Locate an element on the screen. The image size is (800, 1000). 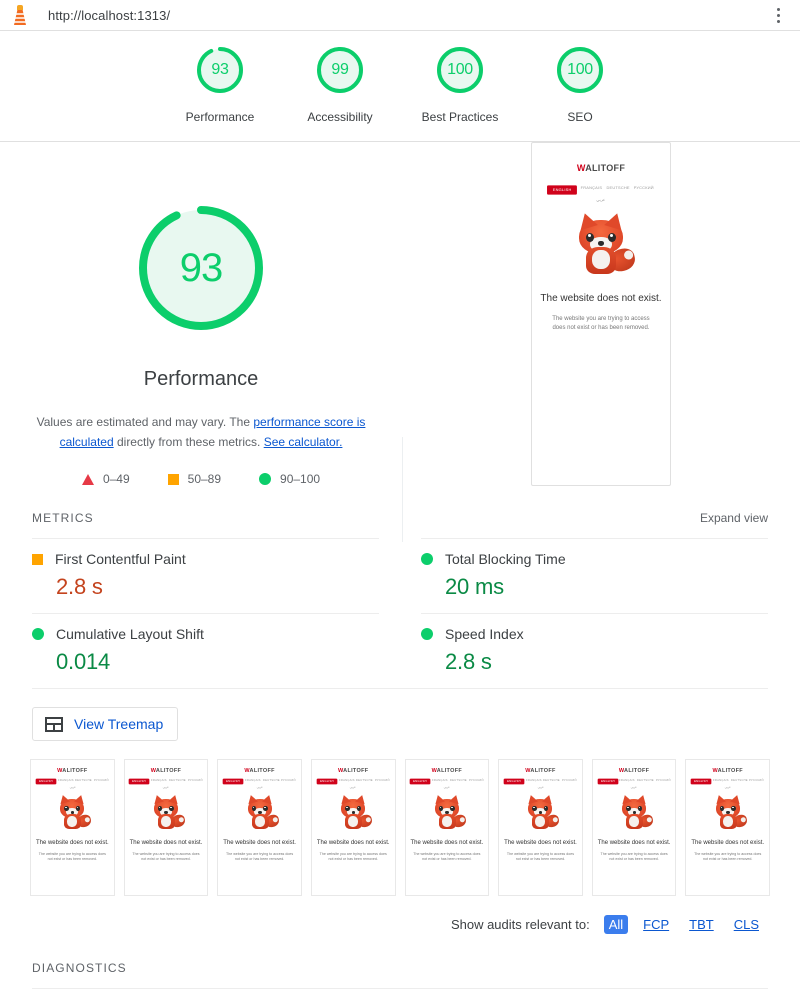
square-icon is located at coordinates (173, 479).